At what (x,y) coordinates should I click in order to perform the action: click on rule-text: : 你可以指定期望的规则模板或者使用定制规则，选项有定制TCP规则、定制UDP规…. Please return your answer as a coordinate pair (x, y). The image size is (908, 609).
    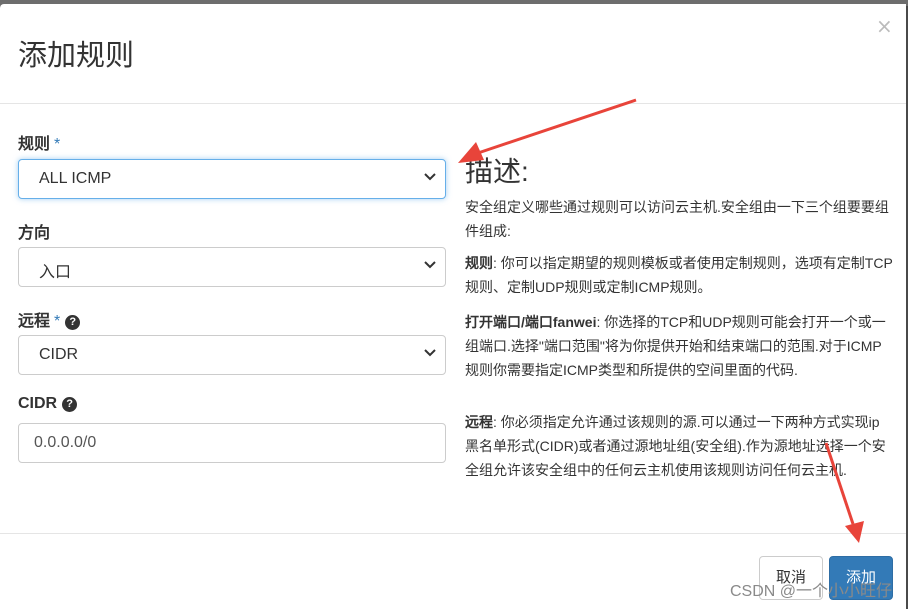
    Looking at the image, I should click on (679, 275).